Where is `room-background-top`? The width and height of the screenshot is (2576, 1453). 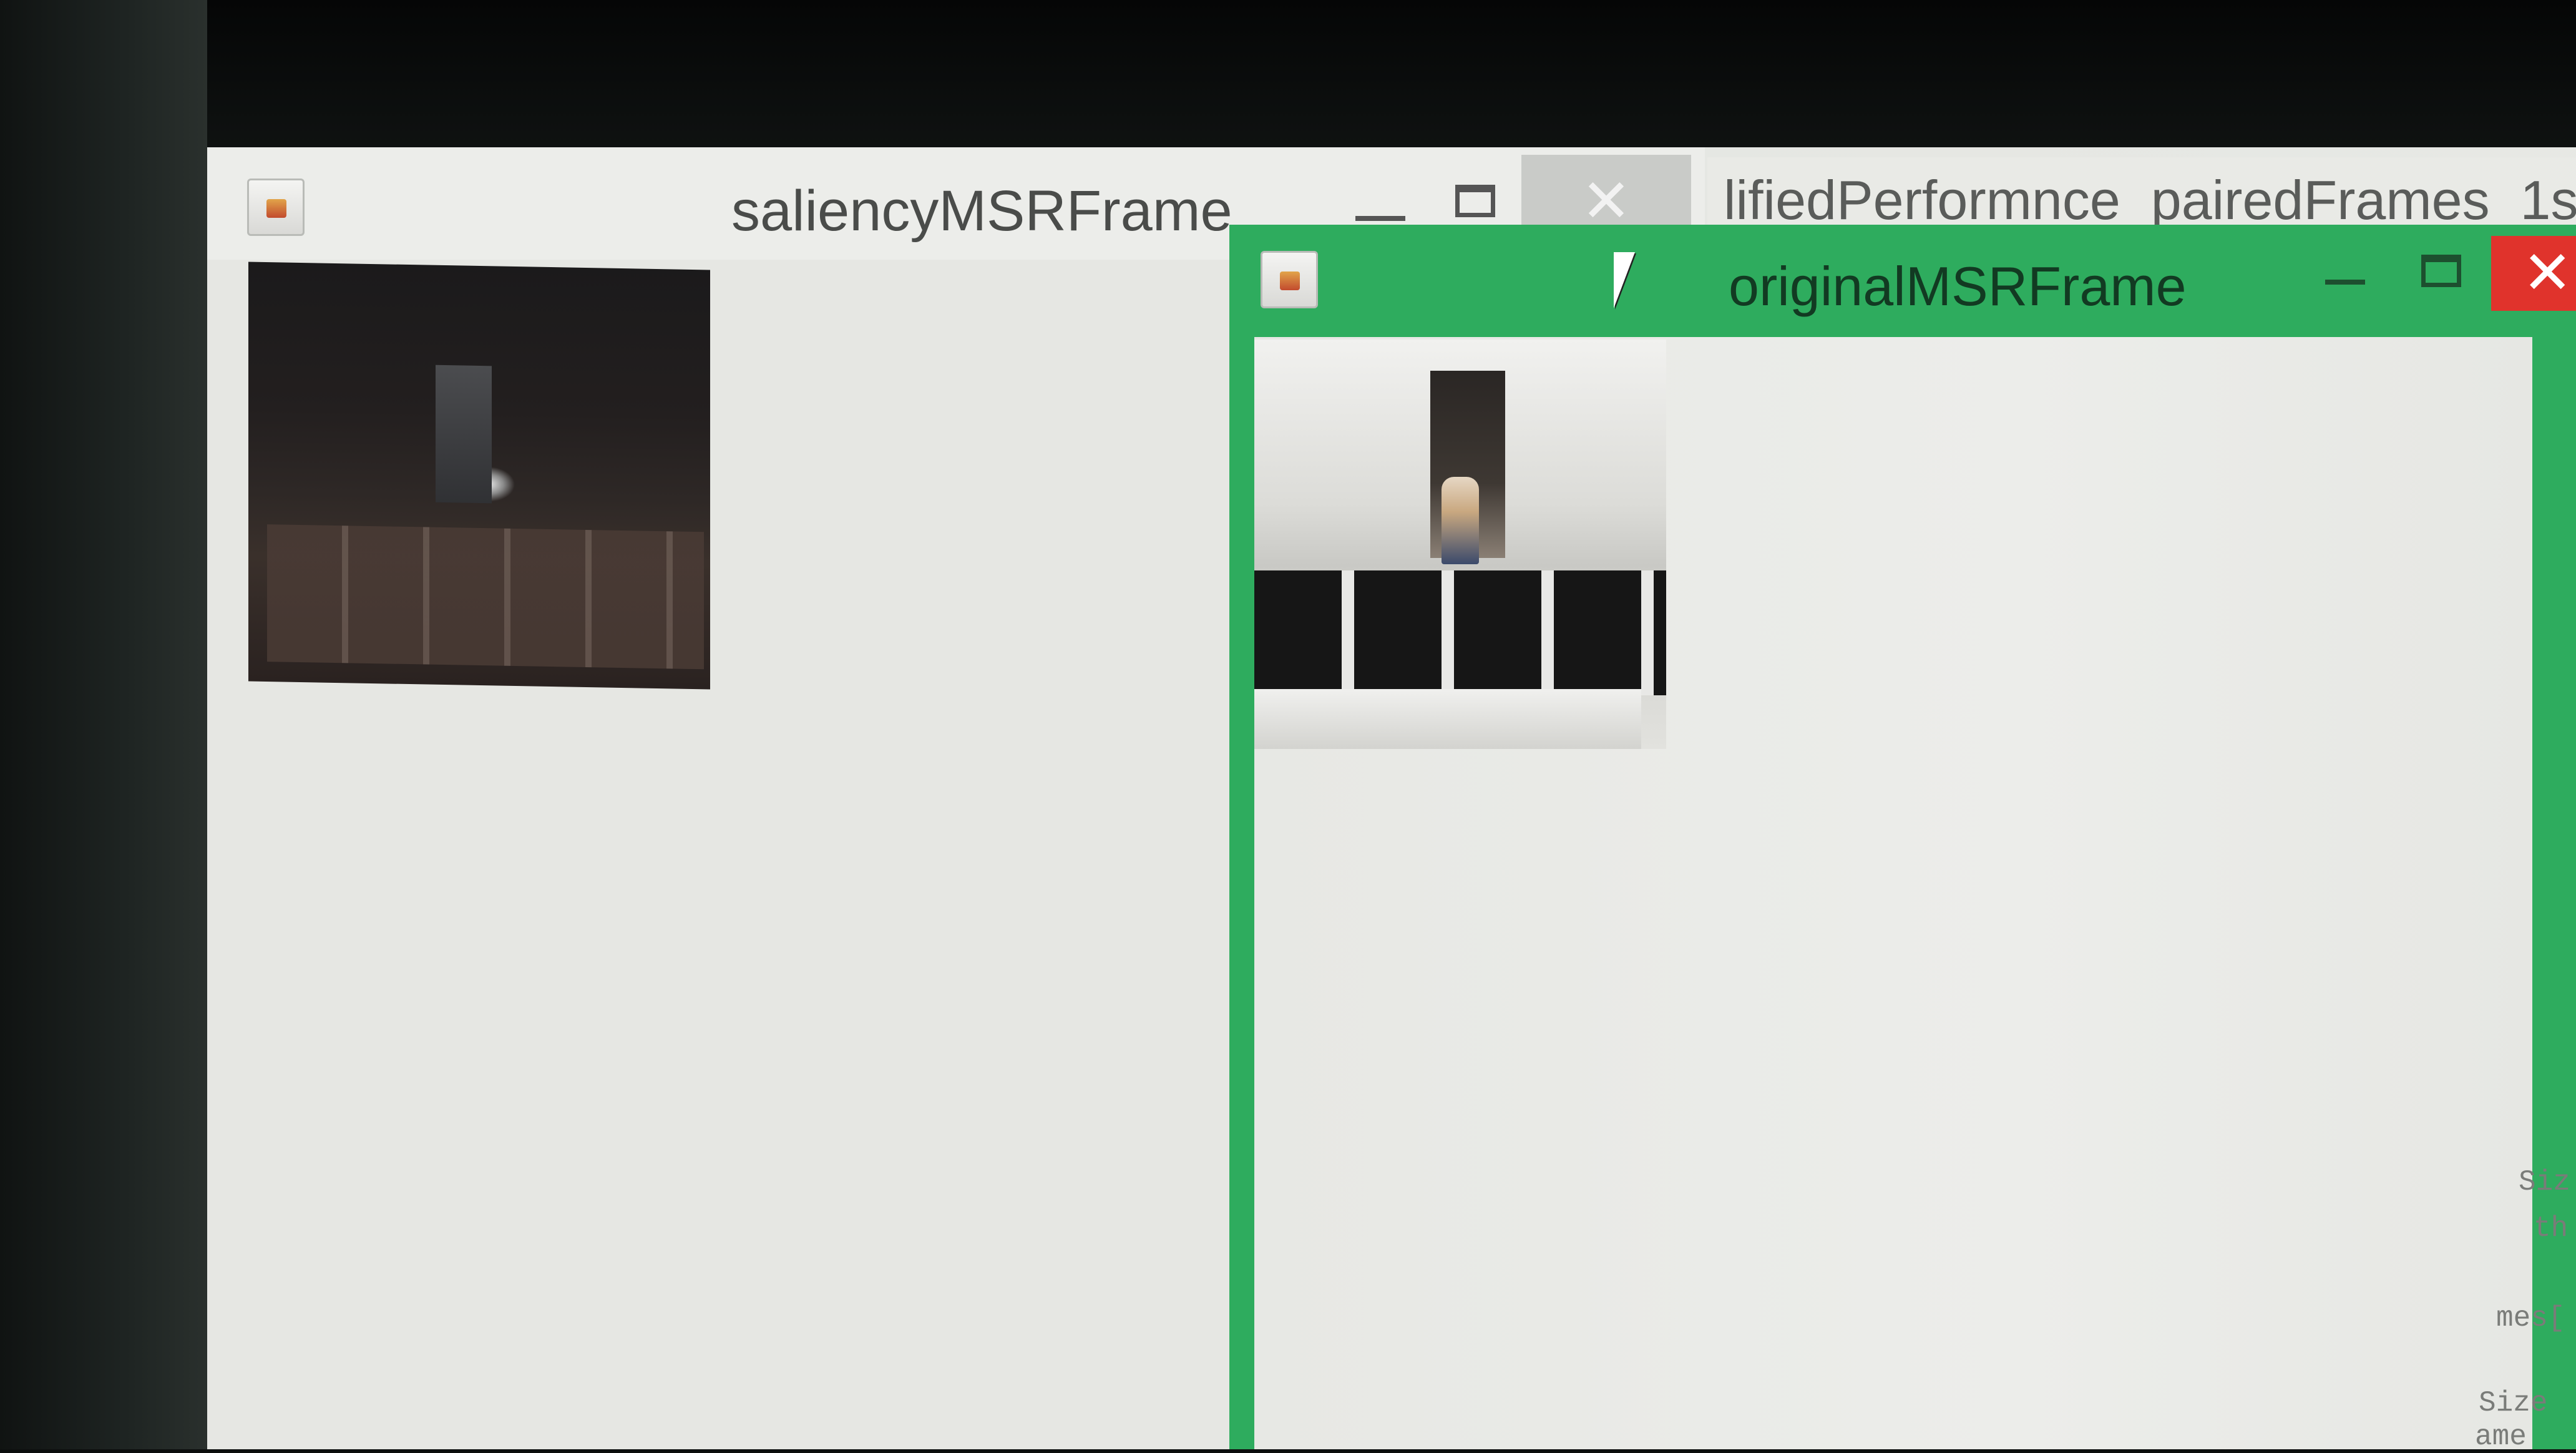 room-background-top is located at coordinates (1288, 73).